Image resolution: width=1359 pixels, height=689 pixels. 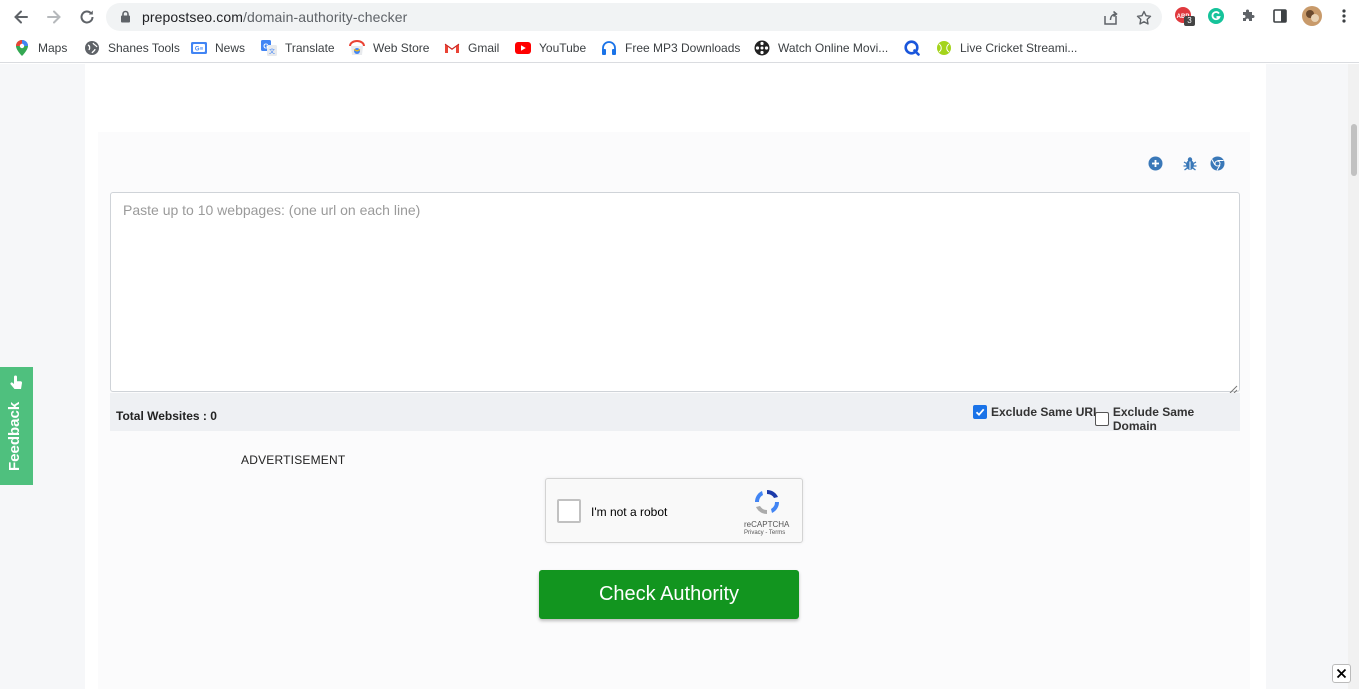 I want to click on bookmark-youtube: YouTube, so click(x=550, y=48).